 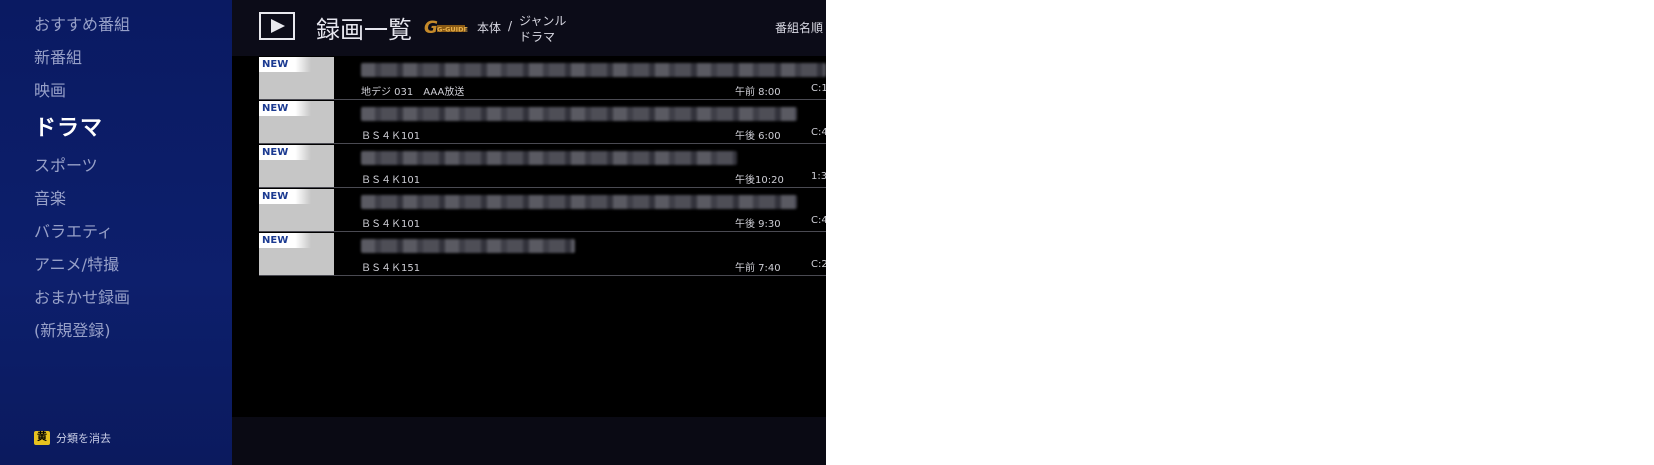 What do you see at coordinates (537, 37) in the screenshot?
I see `genre-filter-value: ドラマ` at bounding box center [537, 37].